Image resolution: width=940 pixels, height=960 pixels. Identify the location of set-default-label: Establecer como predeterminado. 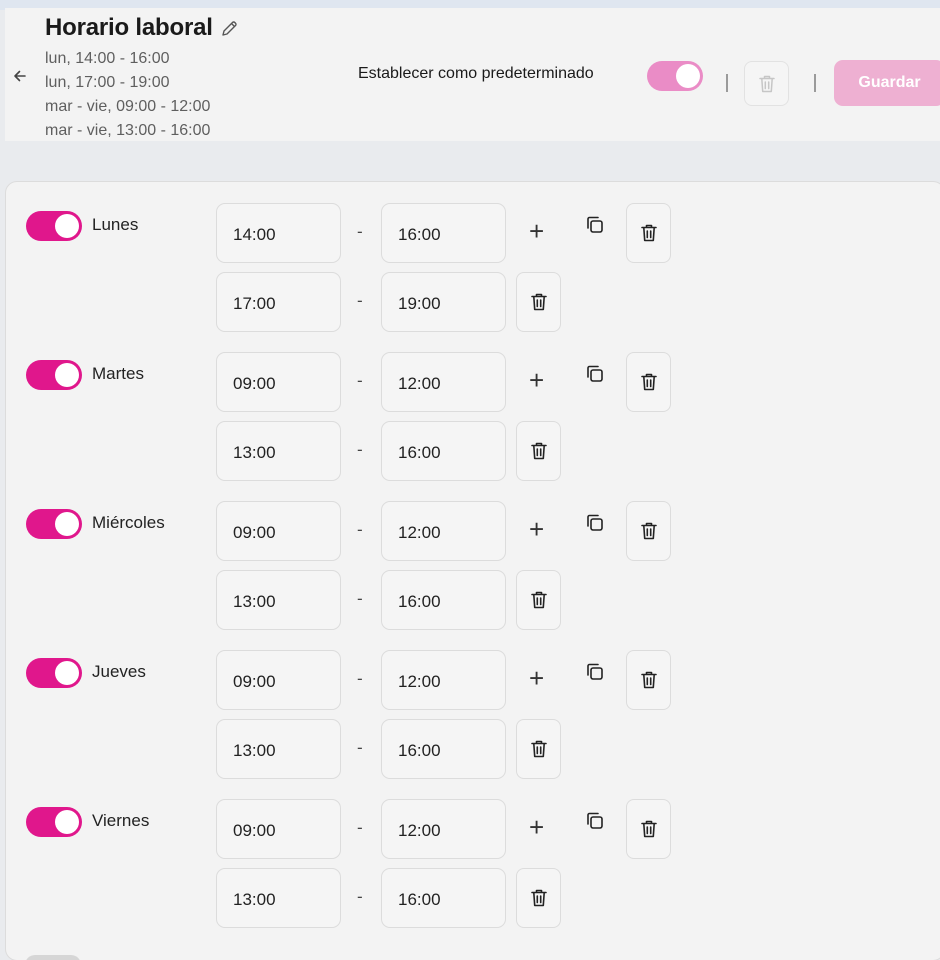
(476, 73).